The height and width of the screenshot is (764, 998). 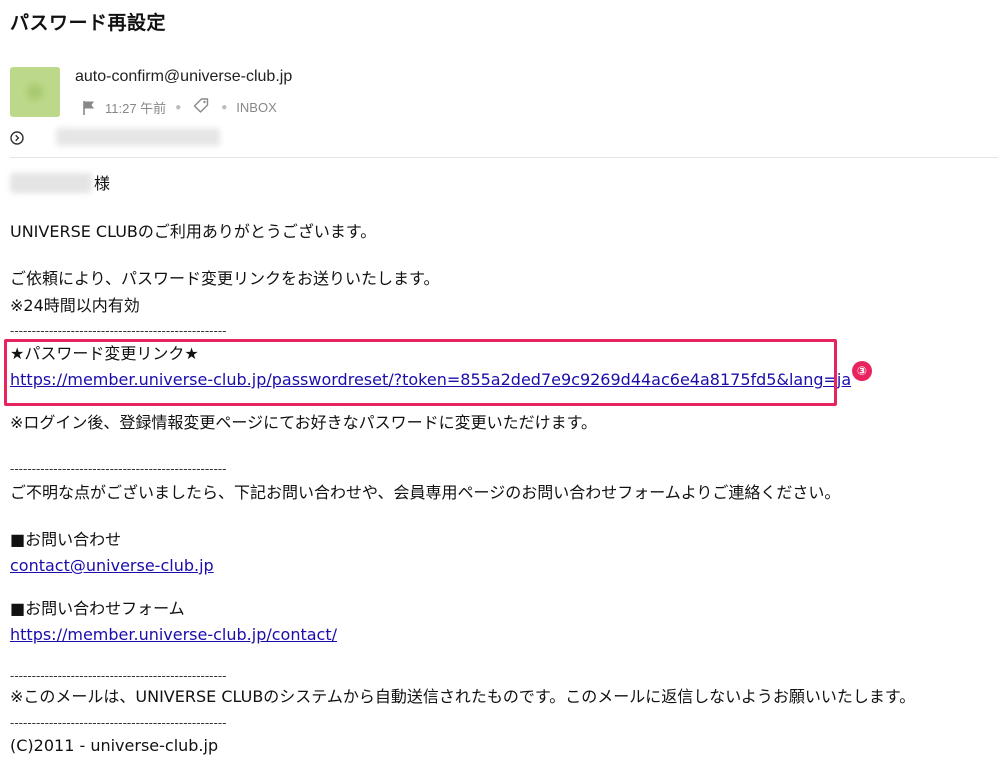 I want to click on expand-recipients-icon, so click(x=17, y=137).